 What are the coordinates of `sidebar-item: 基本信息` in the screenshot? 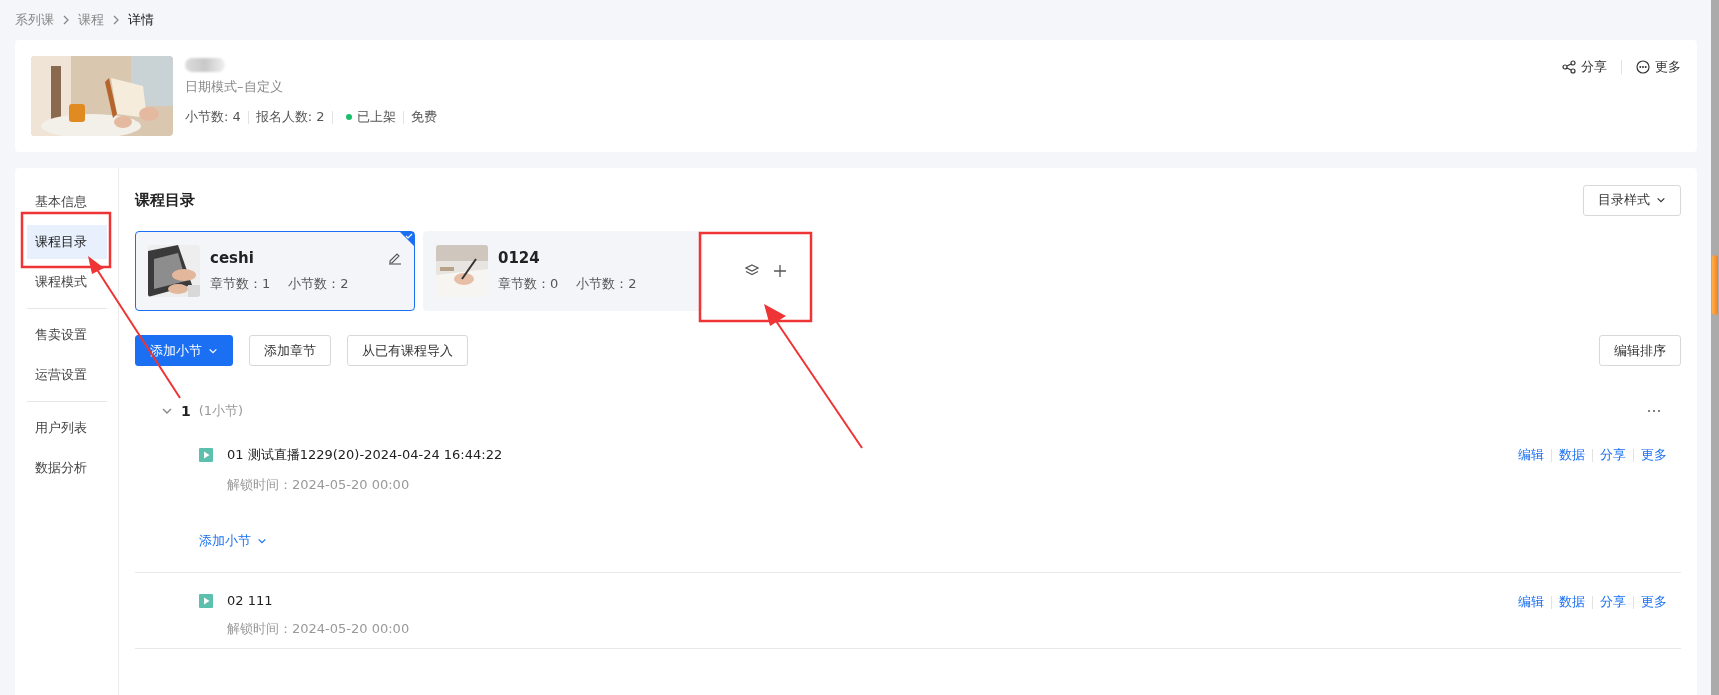 It's located at (66, 202).